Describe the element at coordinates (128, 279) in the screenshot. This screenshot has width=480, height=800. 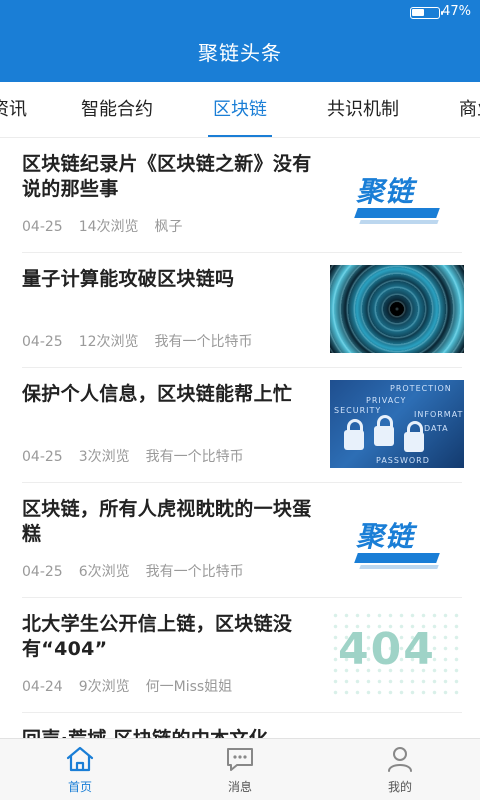
I see `article-title: 量子计算能攻破区块链吗` at that location.